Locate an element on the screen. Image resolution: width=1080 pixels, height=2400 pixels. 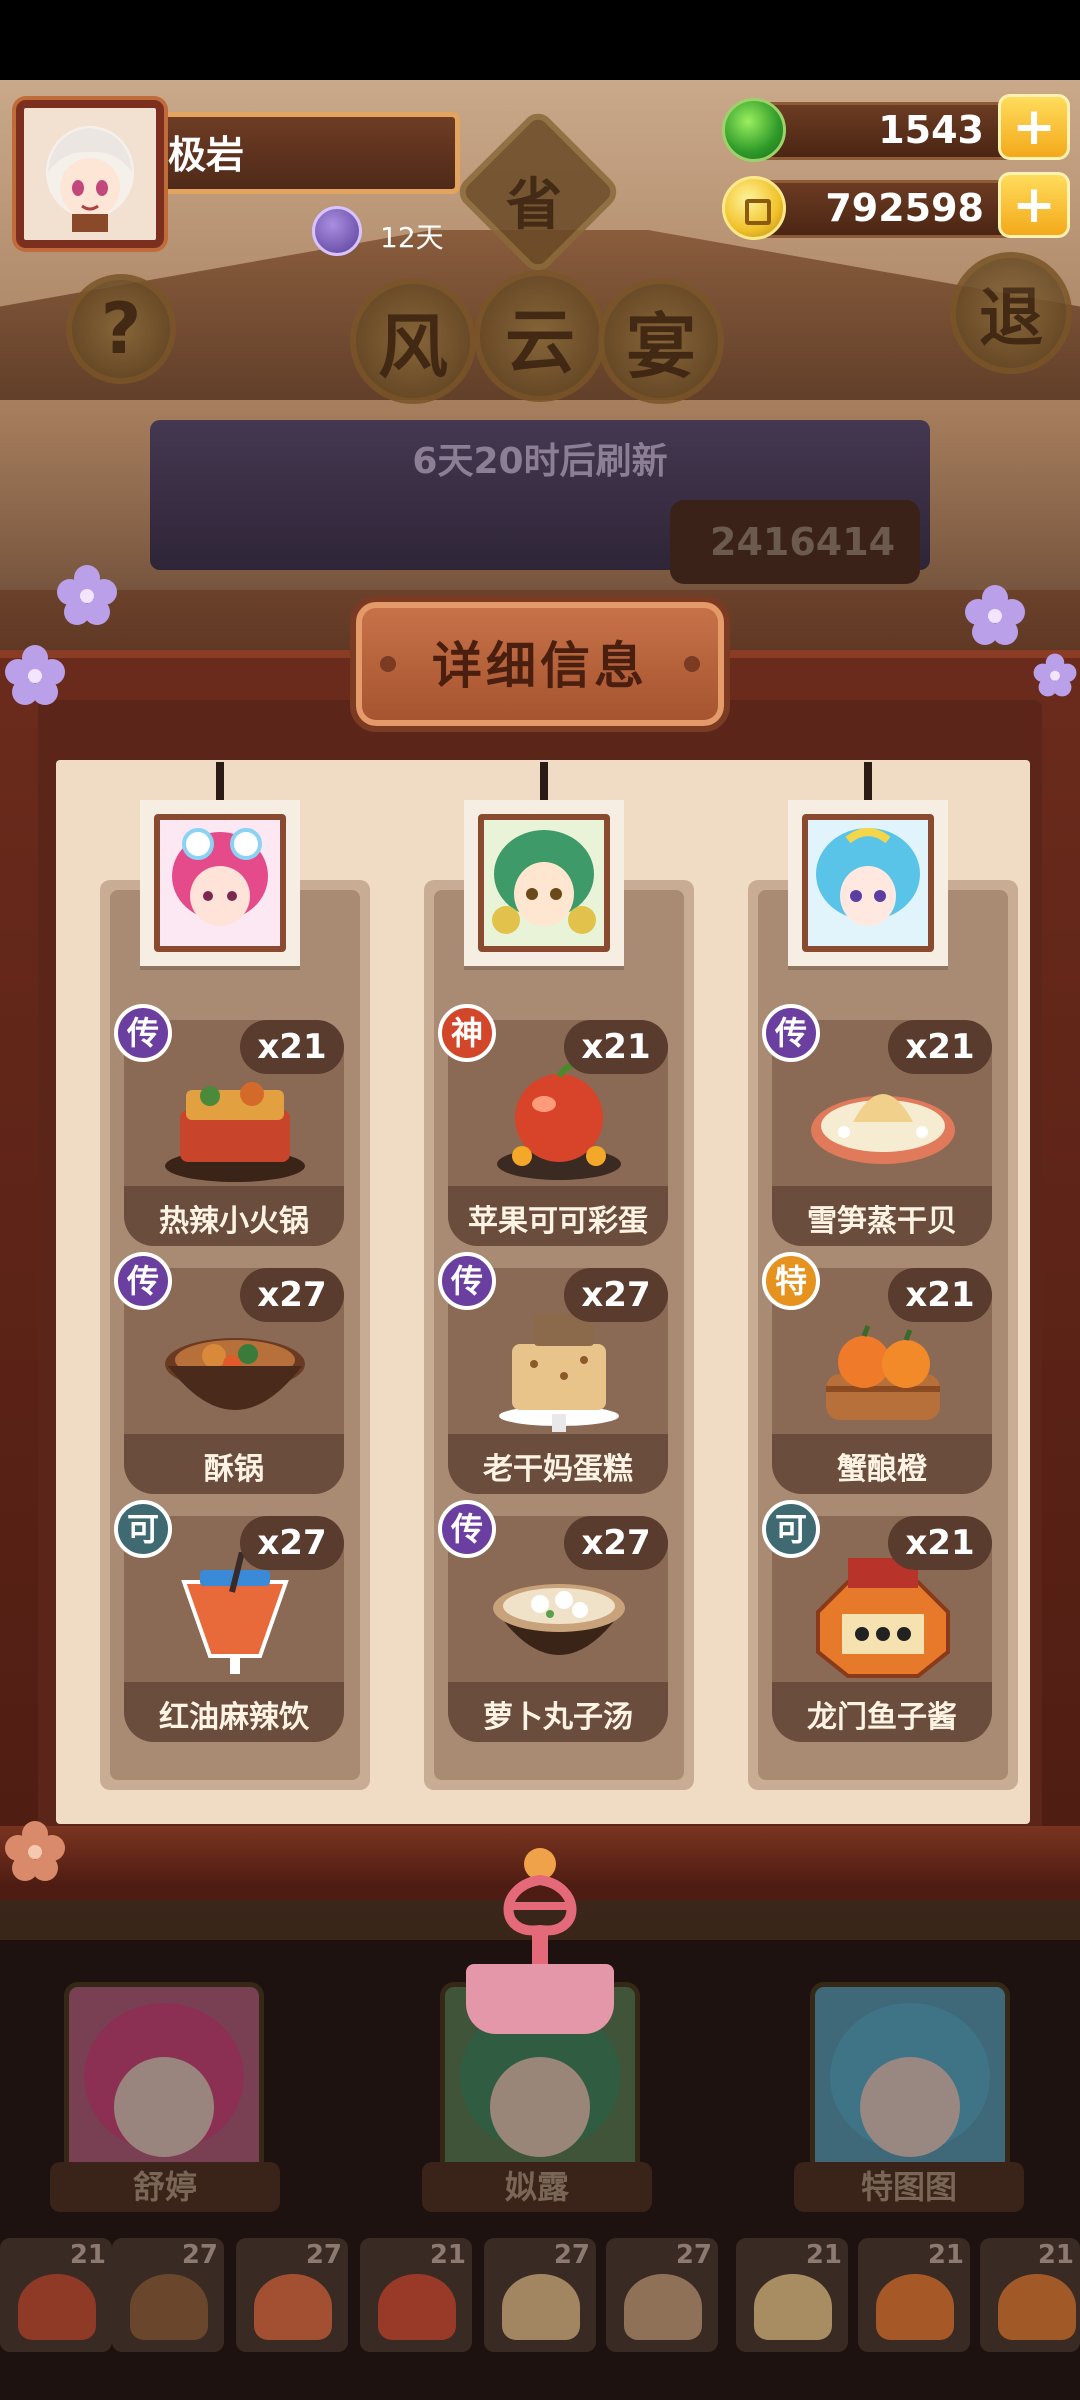
character-portrait-silu is located at coordinates (544, 883).